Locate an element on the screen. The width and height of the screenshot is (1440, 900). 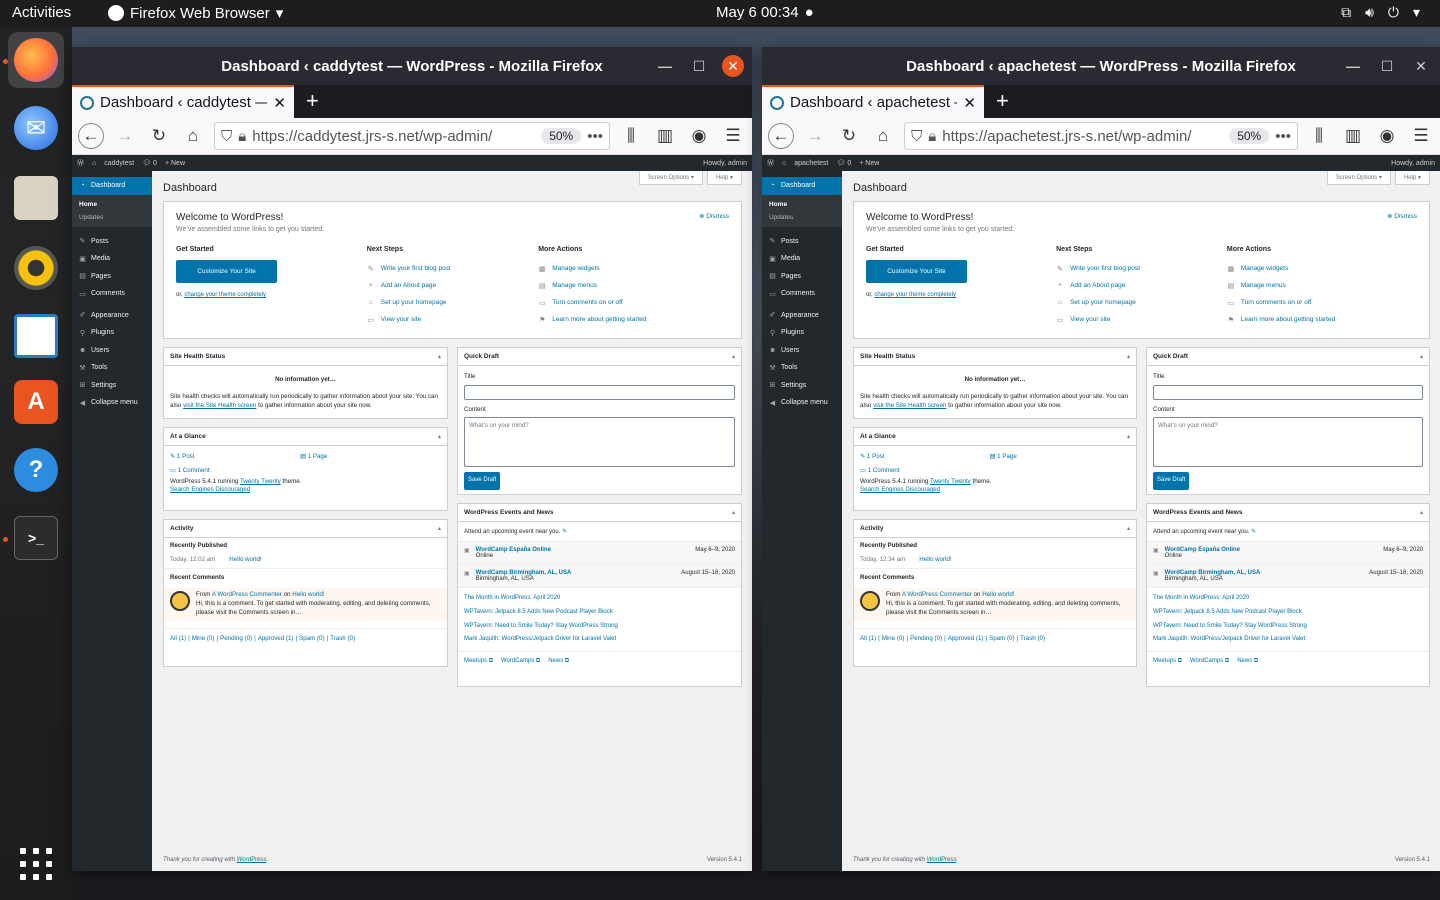
edit-location-icon: ✎ is located at coordinates (564, 532).